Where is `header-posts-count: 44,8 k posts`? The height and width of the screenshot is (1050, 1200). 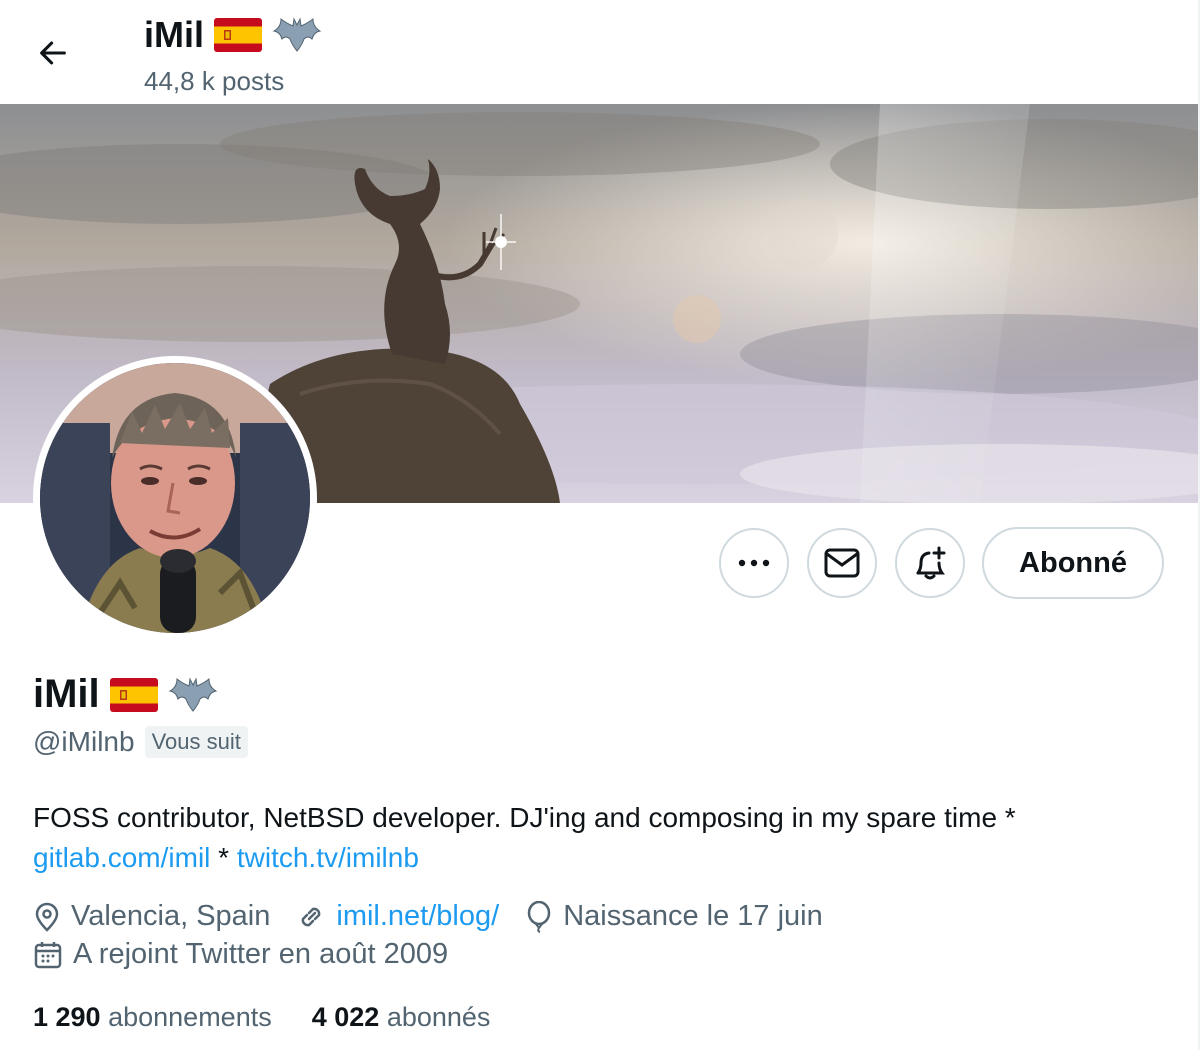
header-posts-count: 44,8 k posts is located at coordinates (214, 81).